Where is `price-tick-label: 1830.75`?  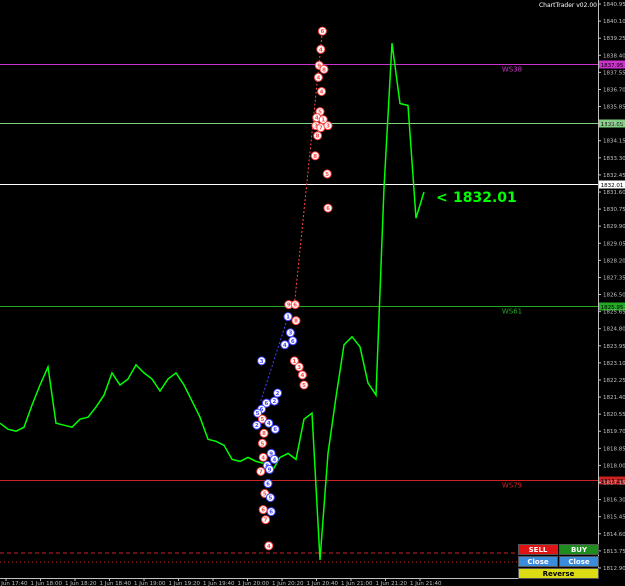 price-tick-label: 1830.75 is located at coordinates (614, 210).